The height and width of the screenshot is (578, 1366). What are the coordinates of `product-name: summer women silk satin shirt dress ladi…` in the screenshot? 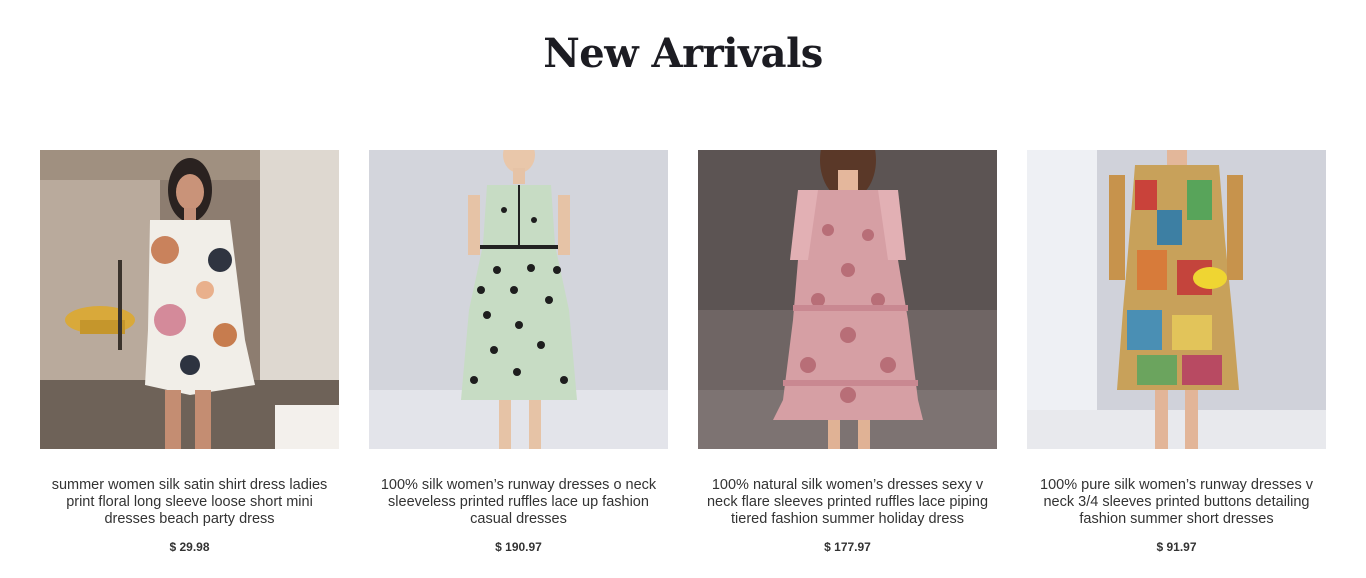 It's located at (189, 502).